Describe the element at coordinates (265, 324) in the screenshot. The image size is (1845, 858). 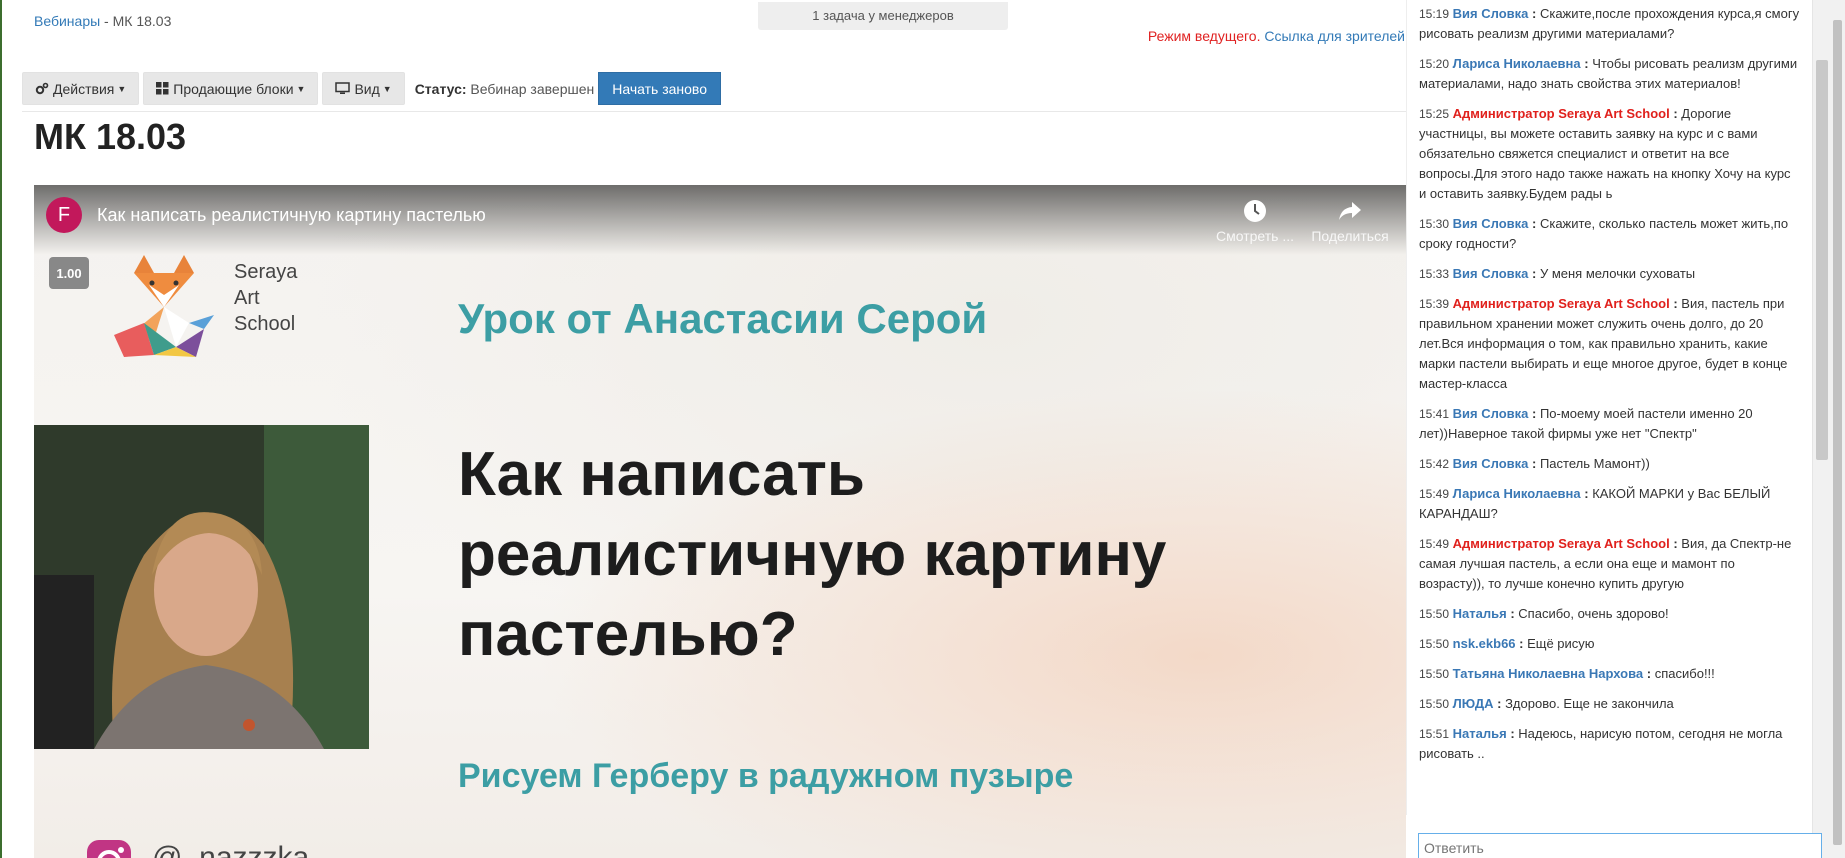
I see `school-name-line: School` at that location.